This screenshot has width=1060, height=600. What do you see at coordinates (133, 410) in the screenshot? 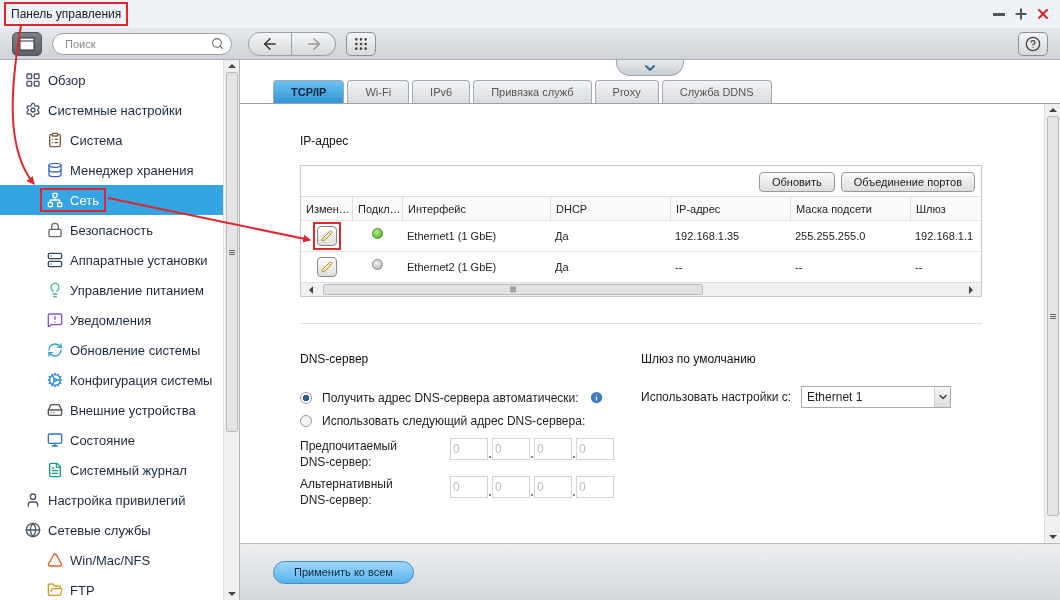
I see `sidebar-label: Внешние устройства` at bounding box center [133, 410].